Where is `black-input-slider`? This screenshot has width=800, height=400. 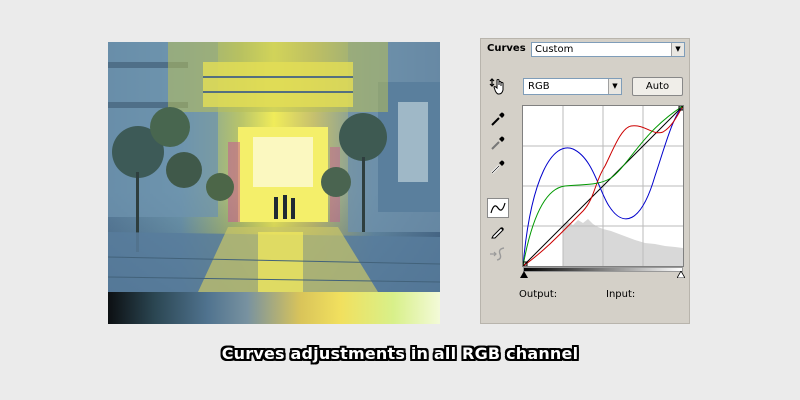
black-input-slider is located at coordinates (524, 274).